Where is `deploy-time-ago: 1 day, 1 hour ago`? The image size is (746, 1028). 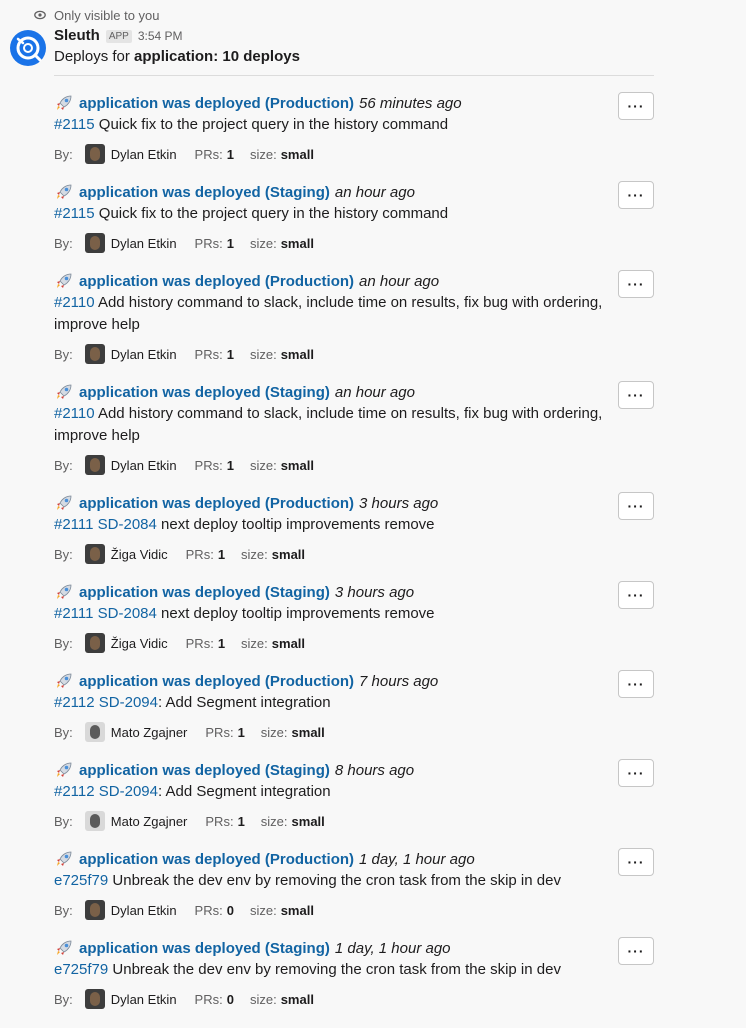
deploy-time-ago: 1 day, 1 hour ago is located at coordinates (392, 948).